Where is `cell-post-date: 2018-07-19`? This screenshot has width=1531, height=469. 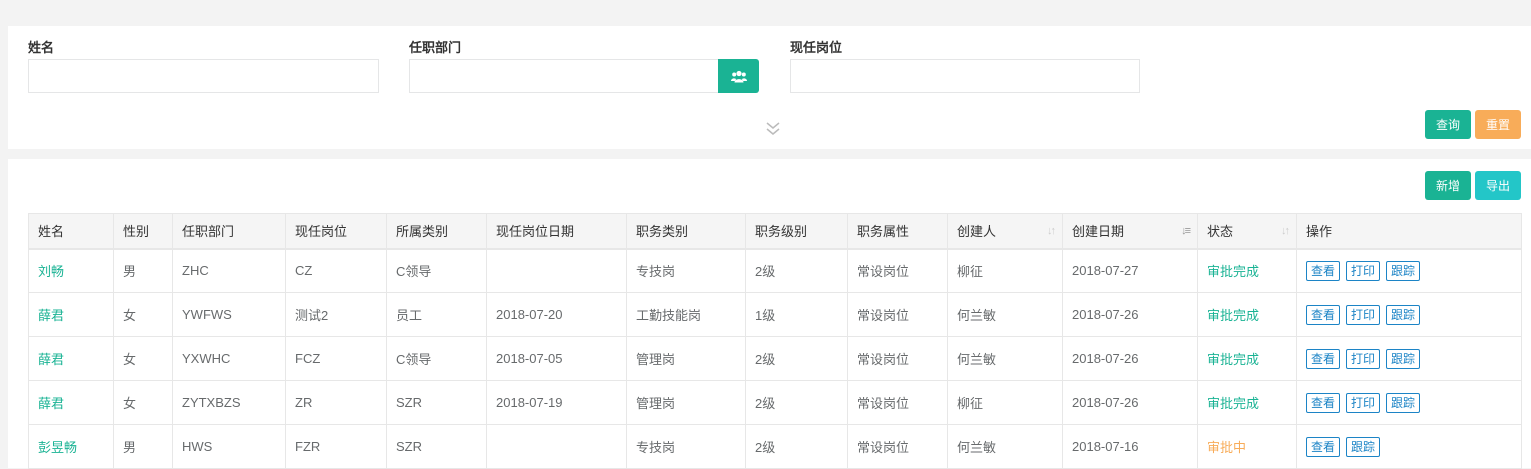
cell-post-date: 2018-07-19 is located at coordinates (556, 402).